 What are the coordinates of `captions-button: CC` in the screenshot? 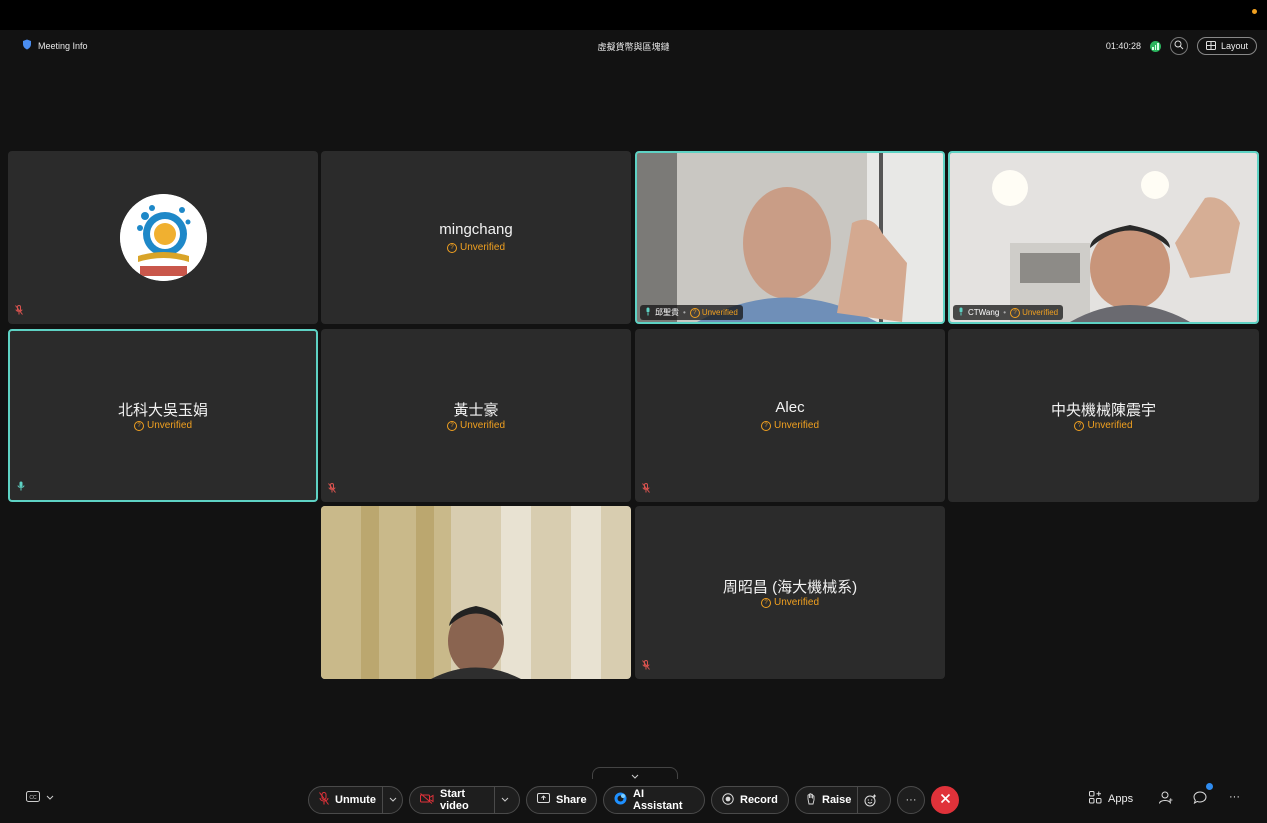 It's located at (40, 798).